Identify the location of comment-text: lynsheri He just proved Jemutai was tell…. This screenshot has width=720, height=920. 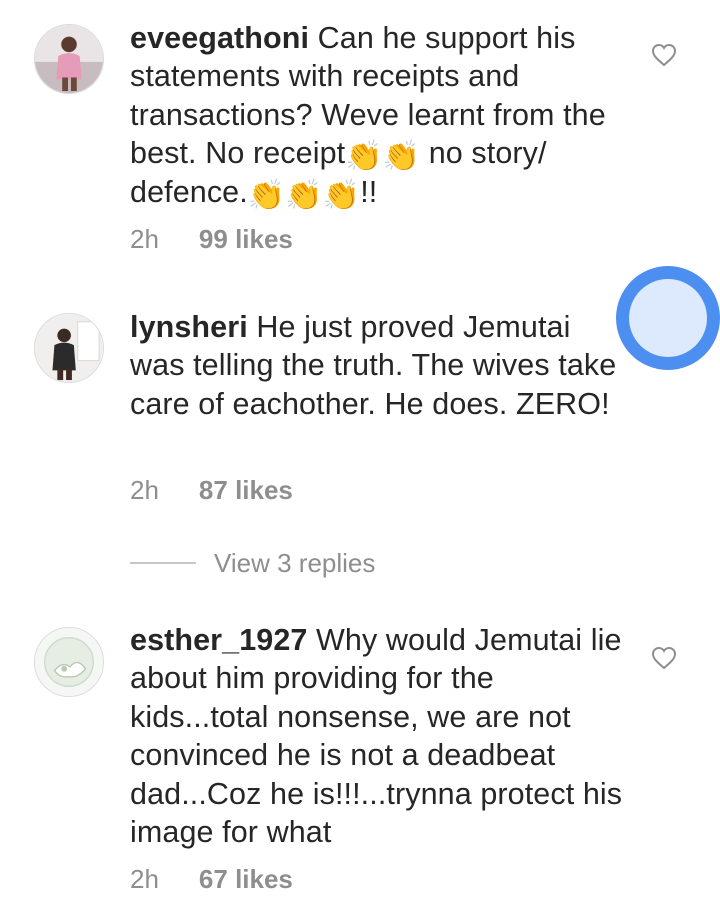
(380, 365).